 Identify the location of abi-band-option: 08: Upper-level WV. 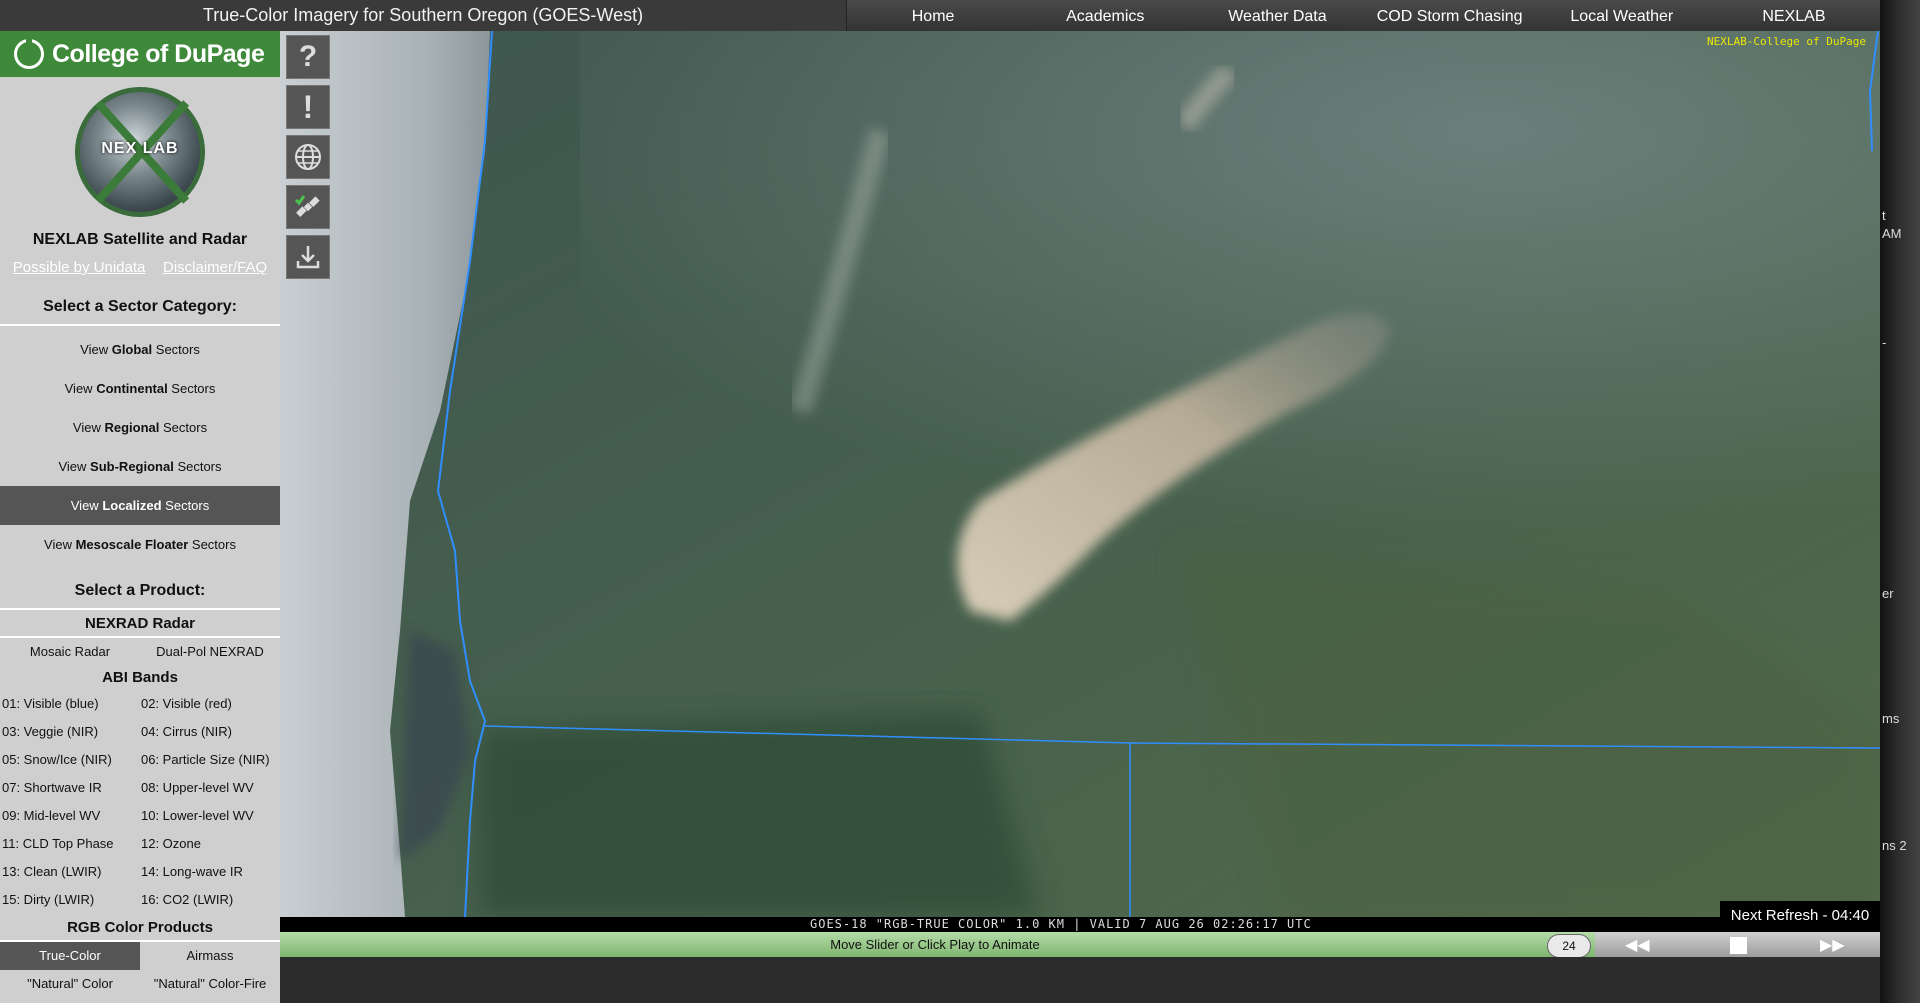
(210, 788).